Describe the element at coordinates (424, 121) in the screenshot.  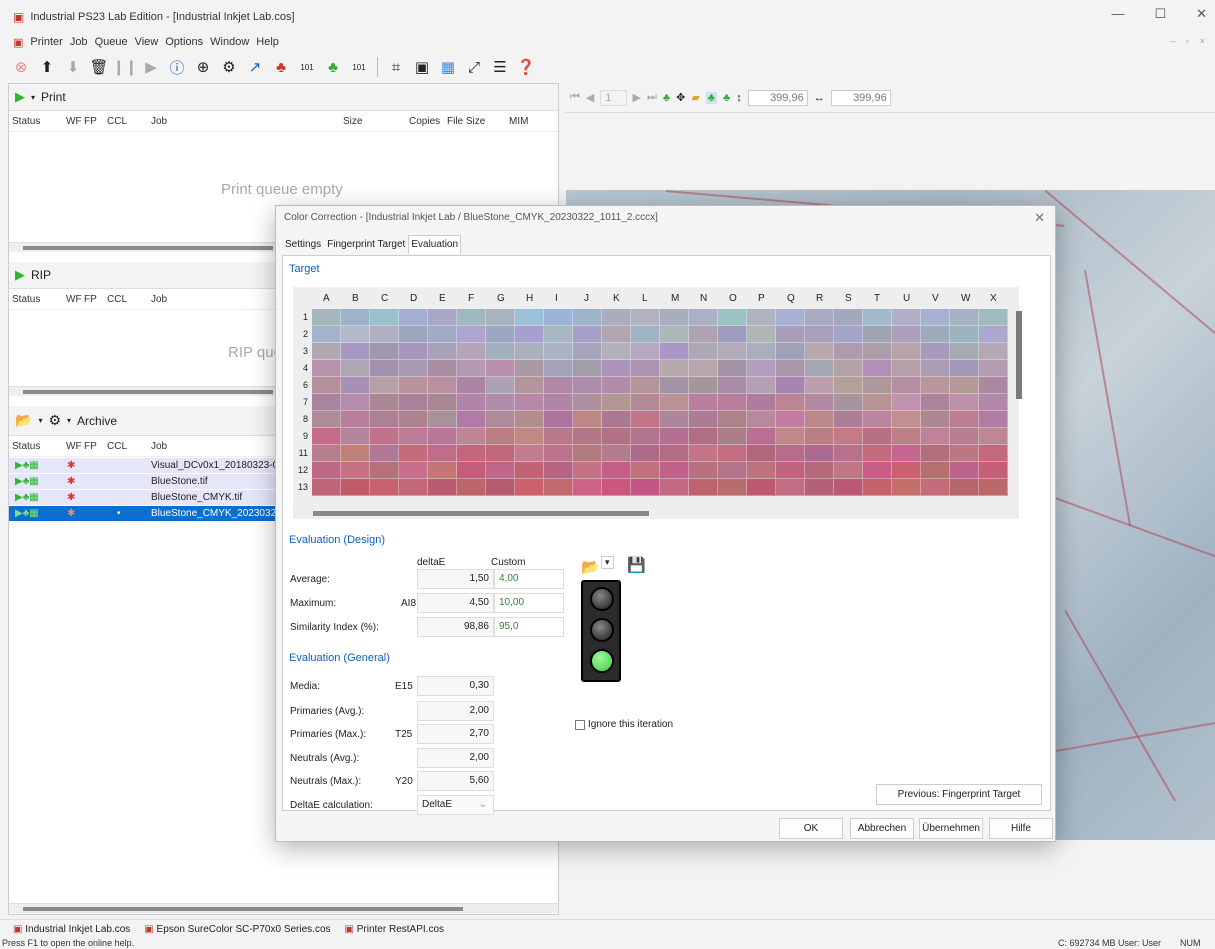
I see `col-copies: Copies` at that location.